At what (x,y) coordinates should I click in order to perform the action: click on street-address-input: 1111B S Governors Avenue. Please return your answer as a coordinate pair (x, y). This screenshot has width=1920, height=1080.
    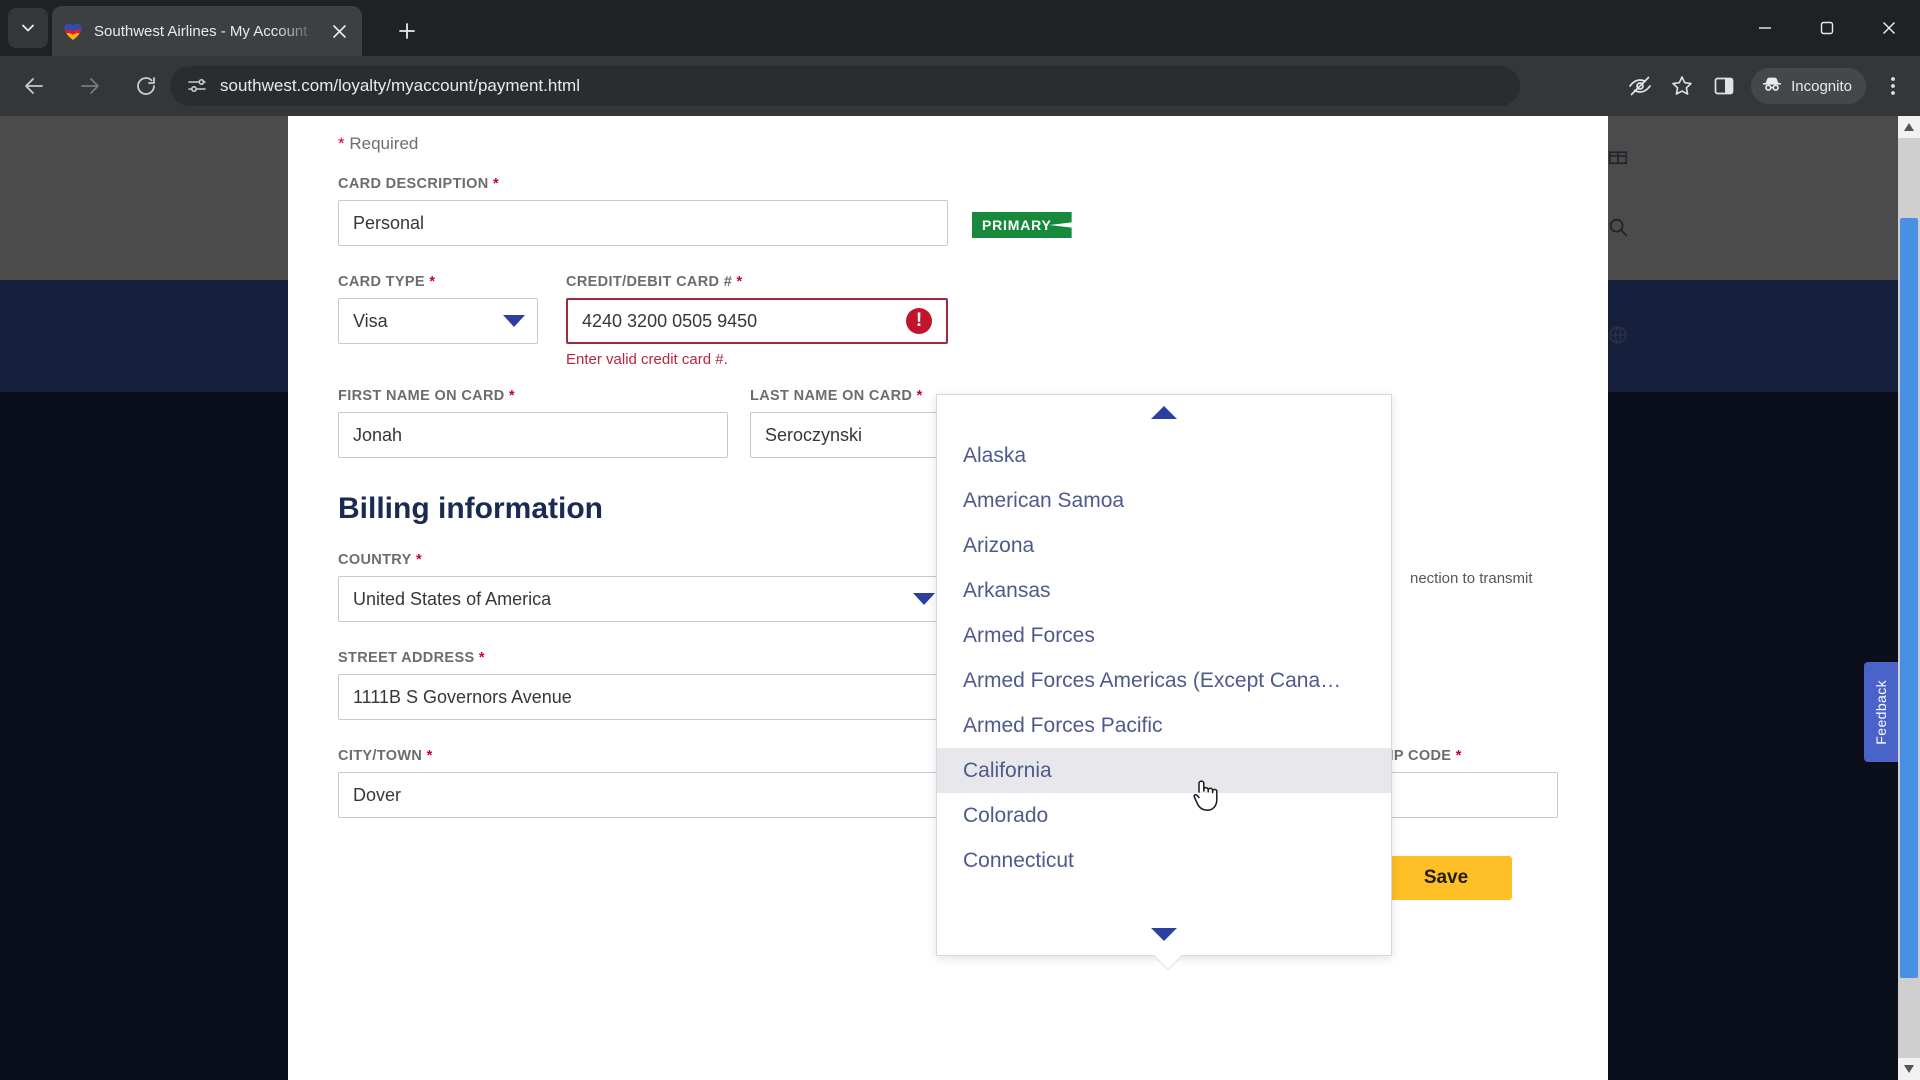
    Looking at the image, I should click on (643, 697).